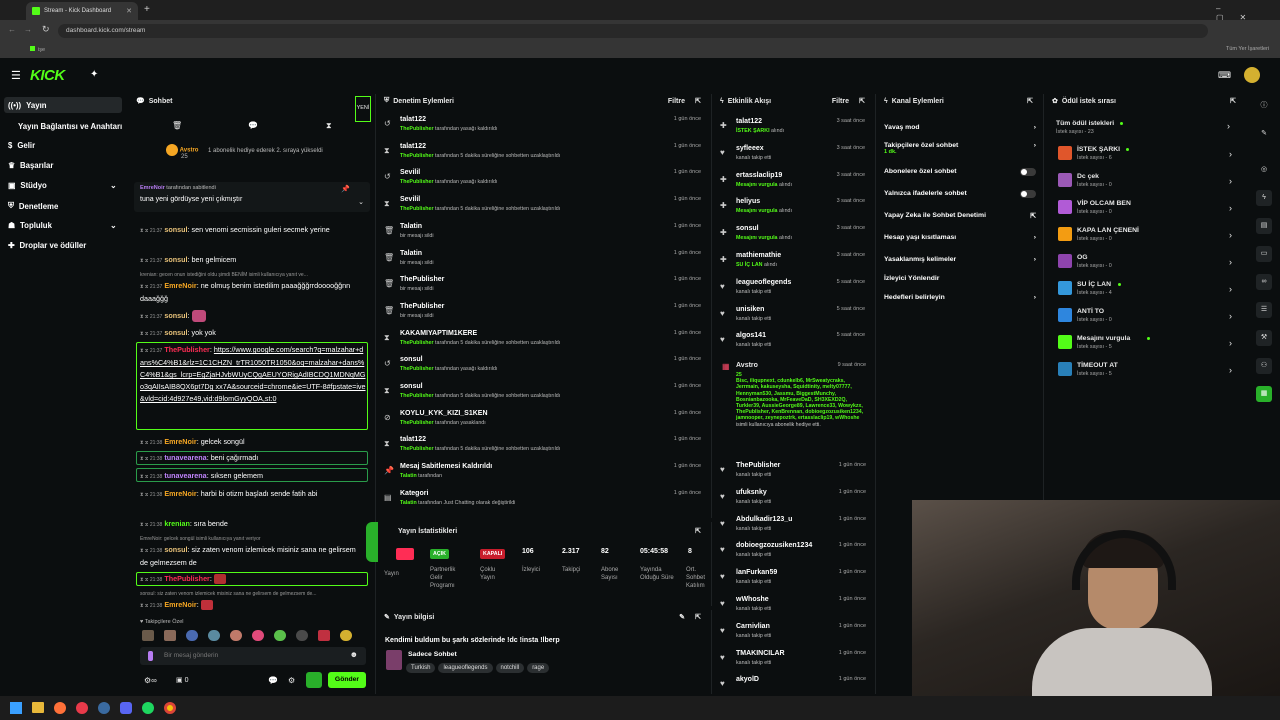 The image size is (1280, 720). What do you see at coordinates (756, 572) in the screenshot?
I see `activity-user: lanFurkan59` at bounding box center [756, 572].